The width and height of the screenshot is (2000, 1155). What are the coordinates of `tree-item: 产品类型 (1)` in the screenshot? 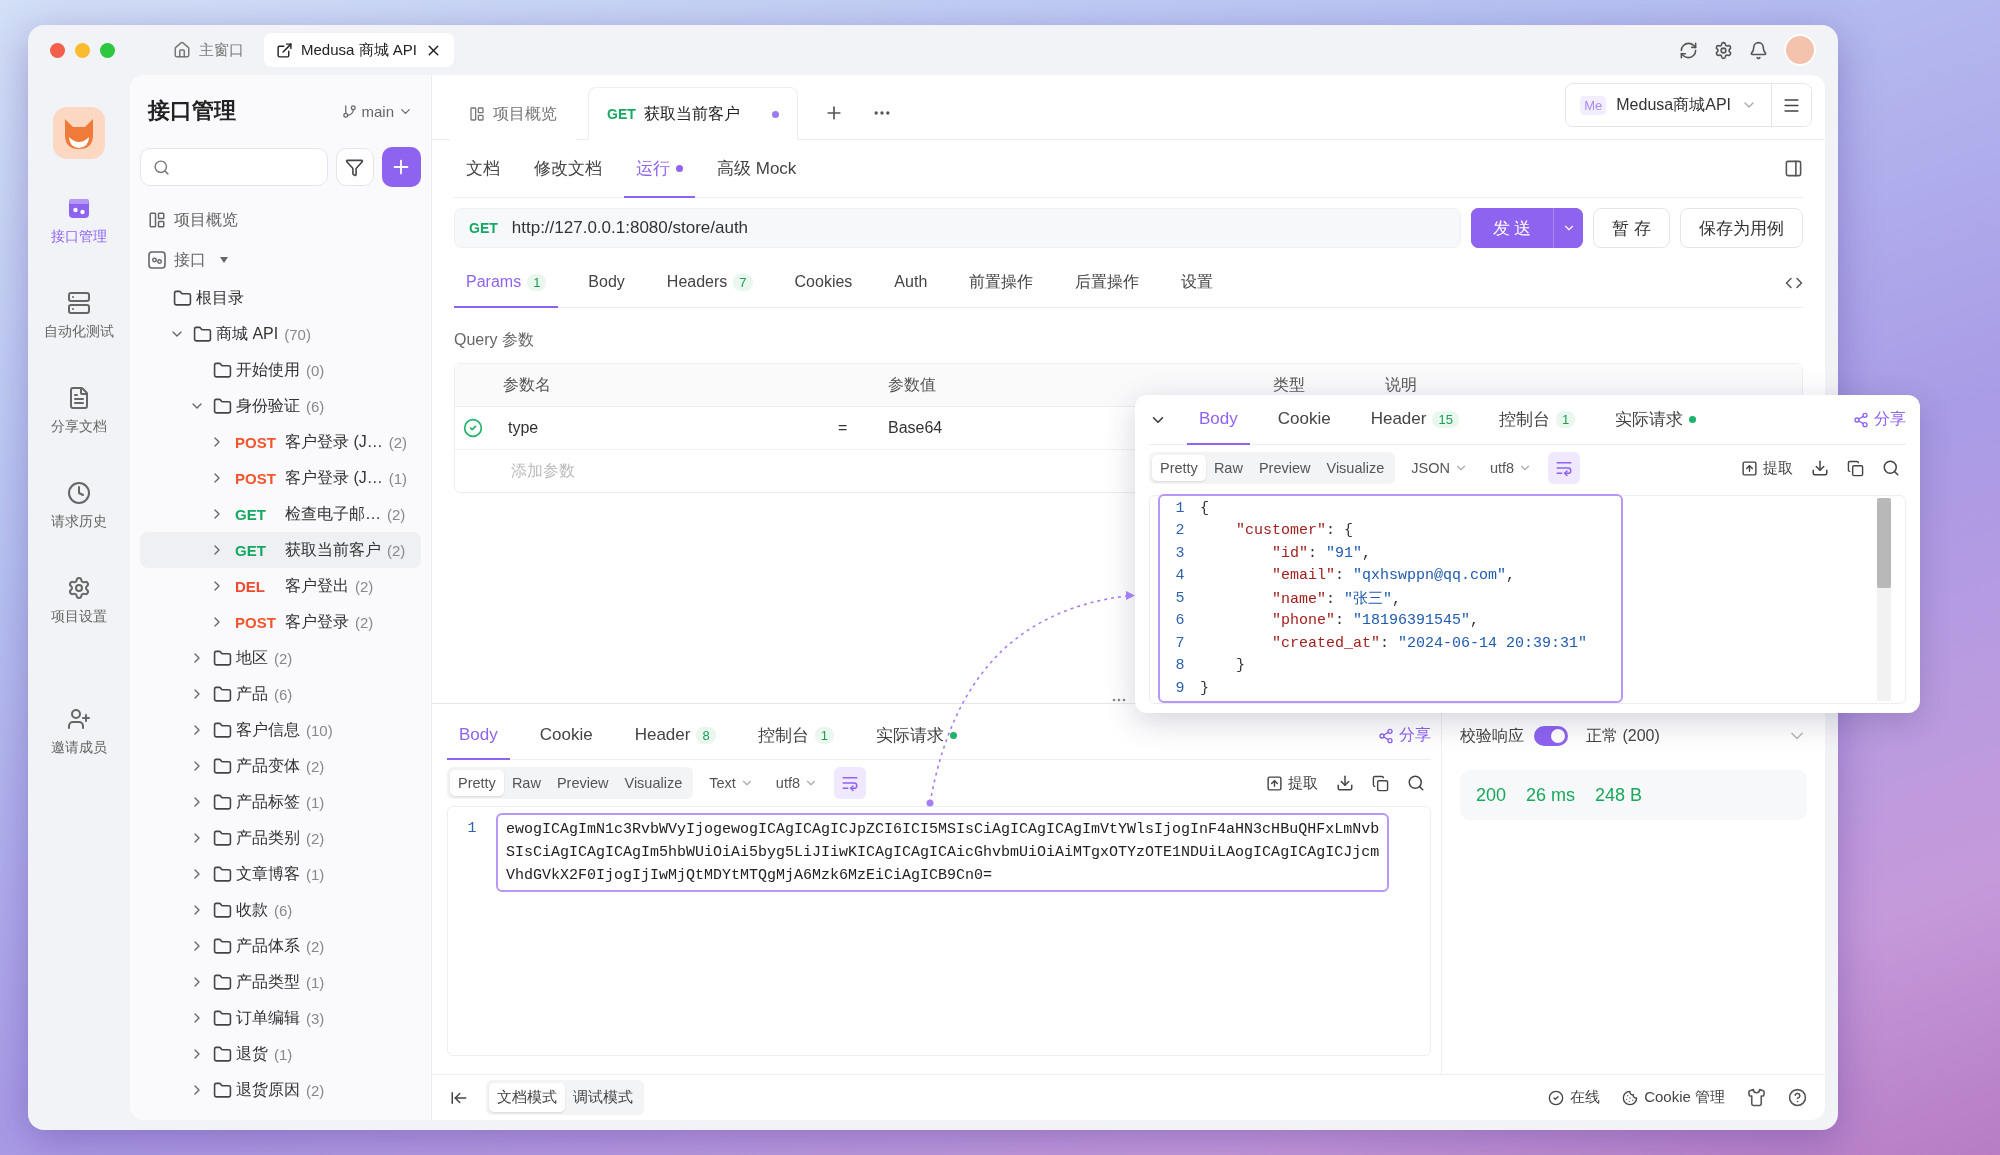 It's located at (280, 982).